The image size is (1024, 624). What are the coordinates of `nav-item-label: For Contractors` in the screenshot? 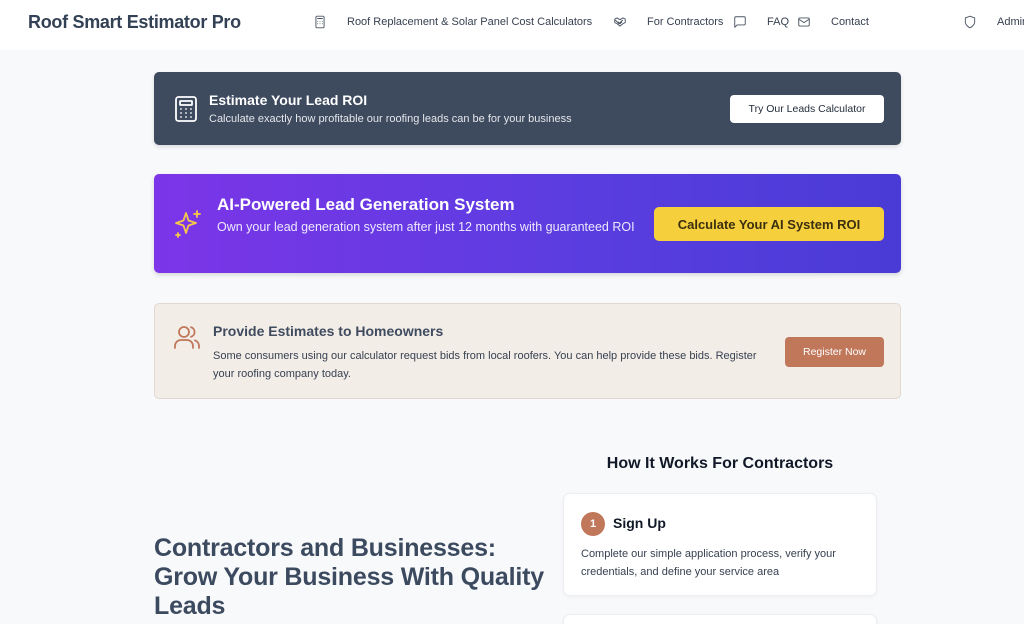 It's located at (685, 22).